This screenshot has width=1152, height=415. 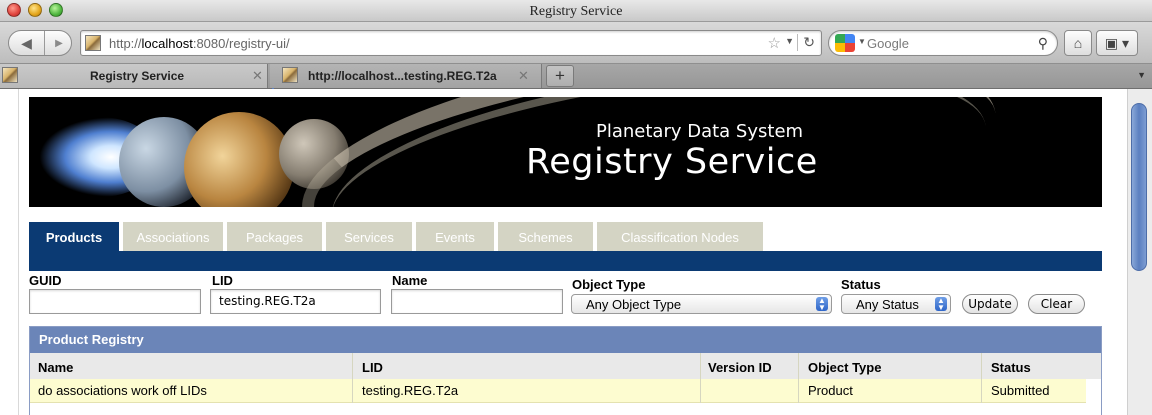 What do you see at coordinates (74, 237) in the screenshot?
I see `tab-products: Products` at bounding box center [74, 237].